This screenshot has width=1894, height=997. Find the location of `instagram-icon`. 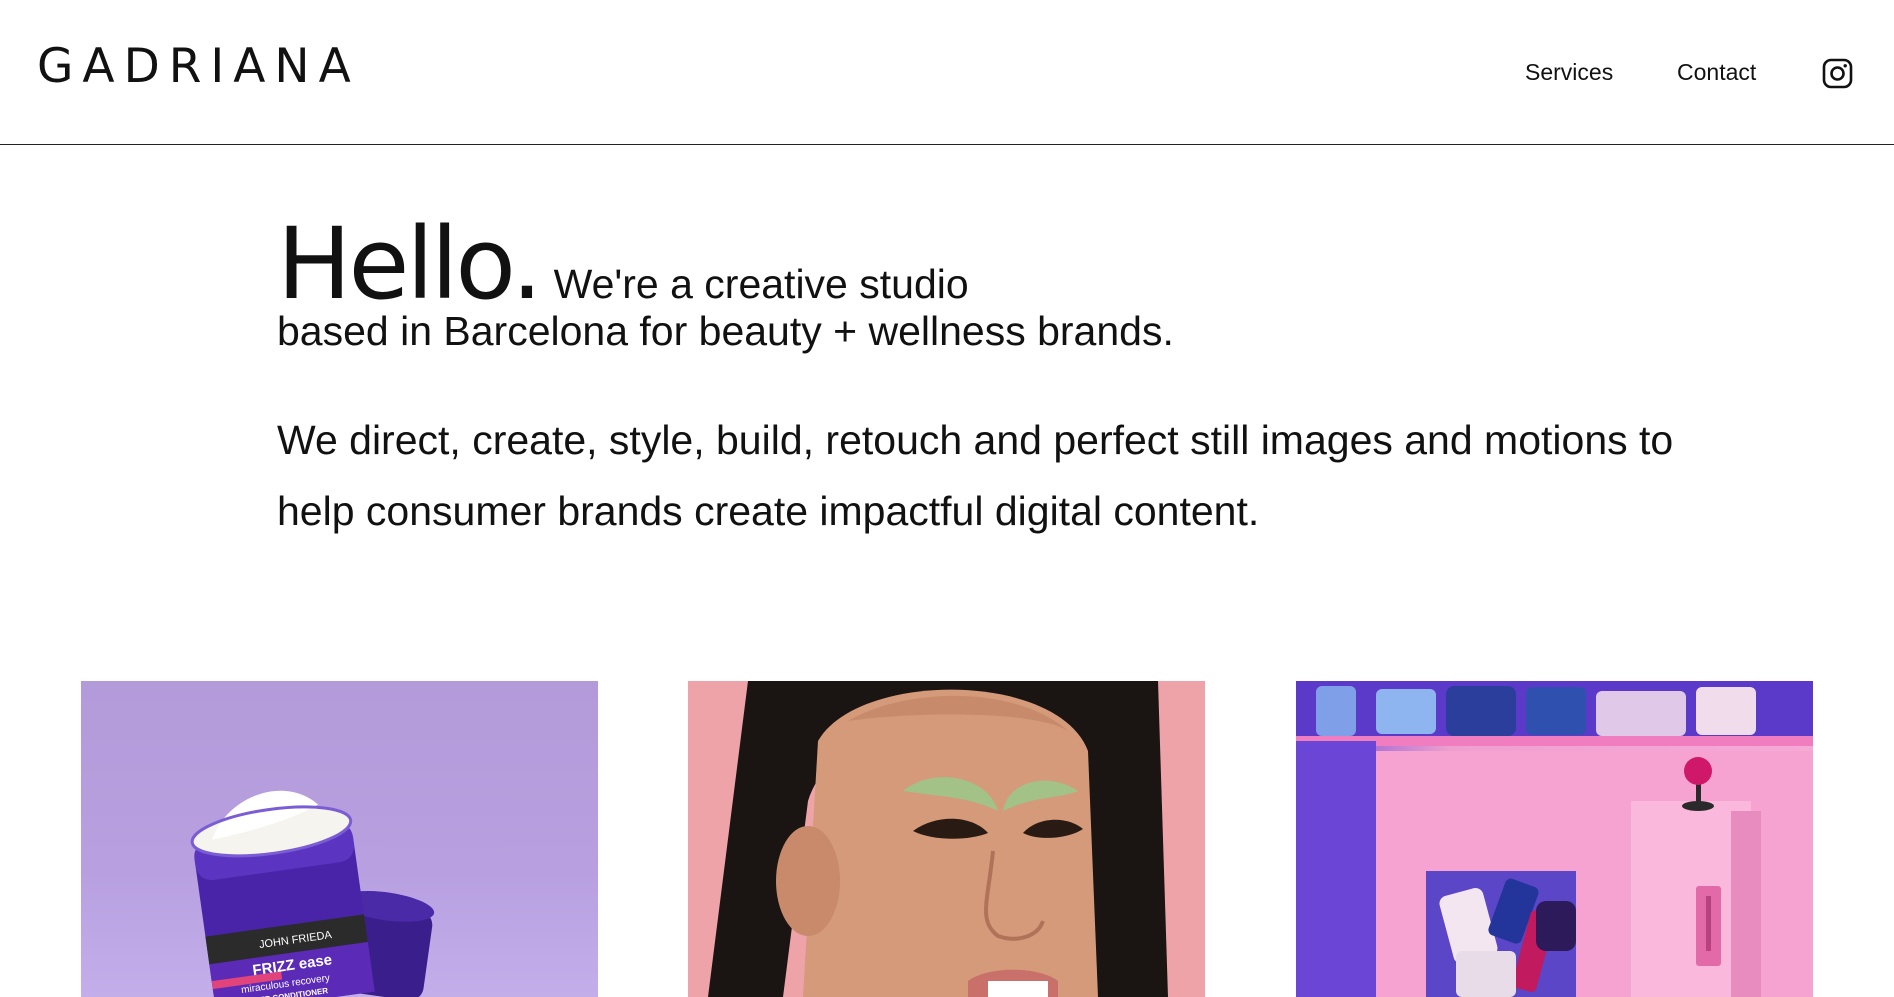

instagram-icon is located at coordinates (1837, 73).